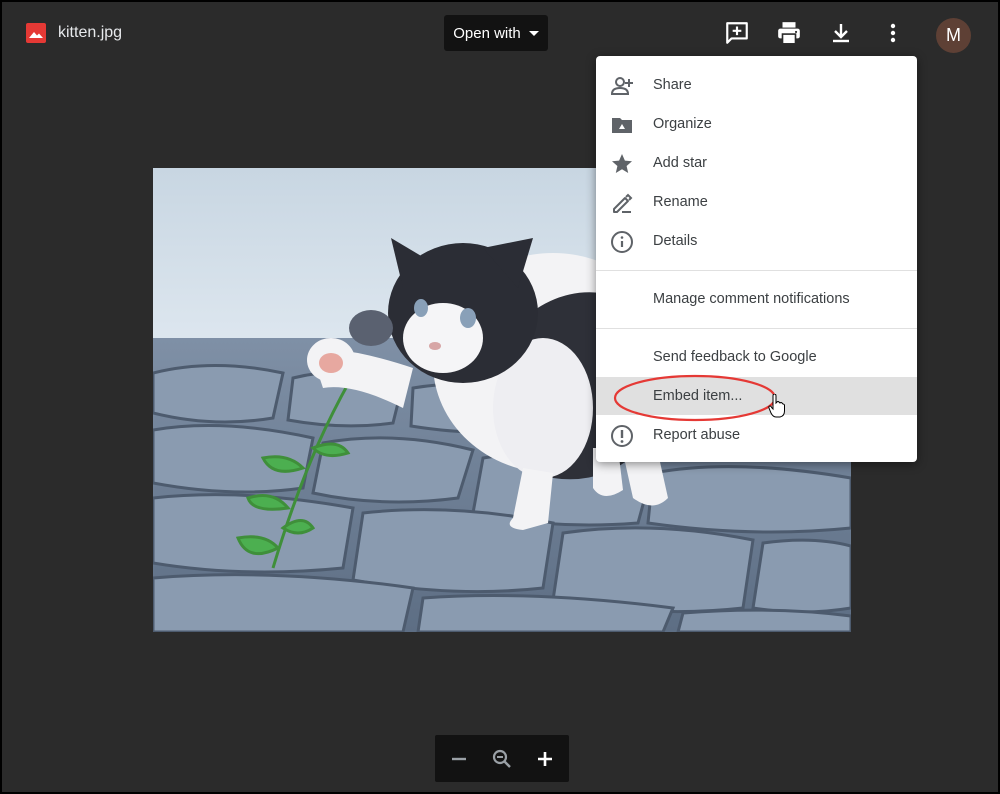 This screenshot has height=794, width=1000. What do you see at coordinates (459, 759) in the screenshot?
I see `zoom-out-icon` at bounding box center [459, 759].